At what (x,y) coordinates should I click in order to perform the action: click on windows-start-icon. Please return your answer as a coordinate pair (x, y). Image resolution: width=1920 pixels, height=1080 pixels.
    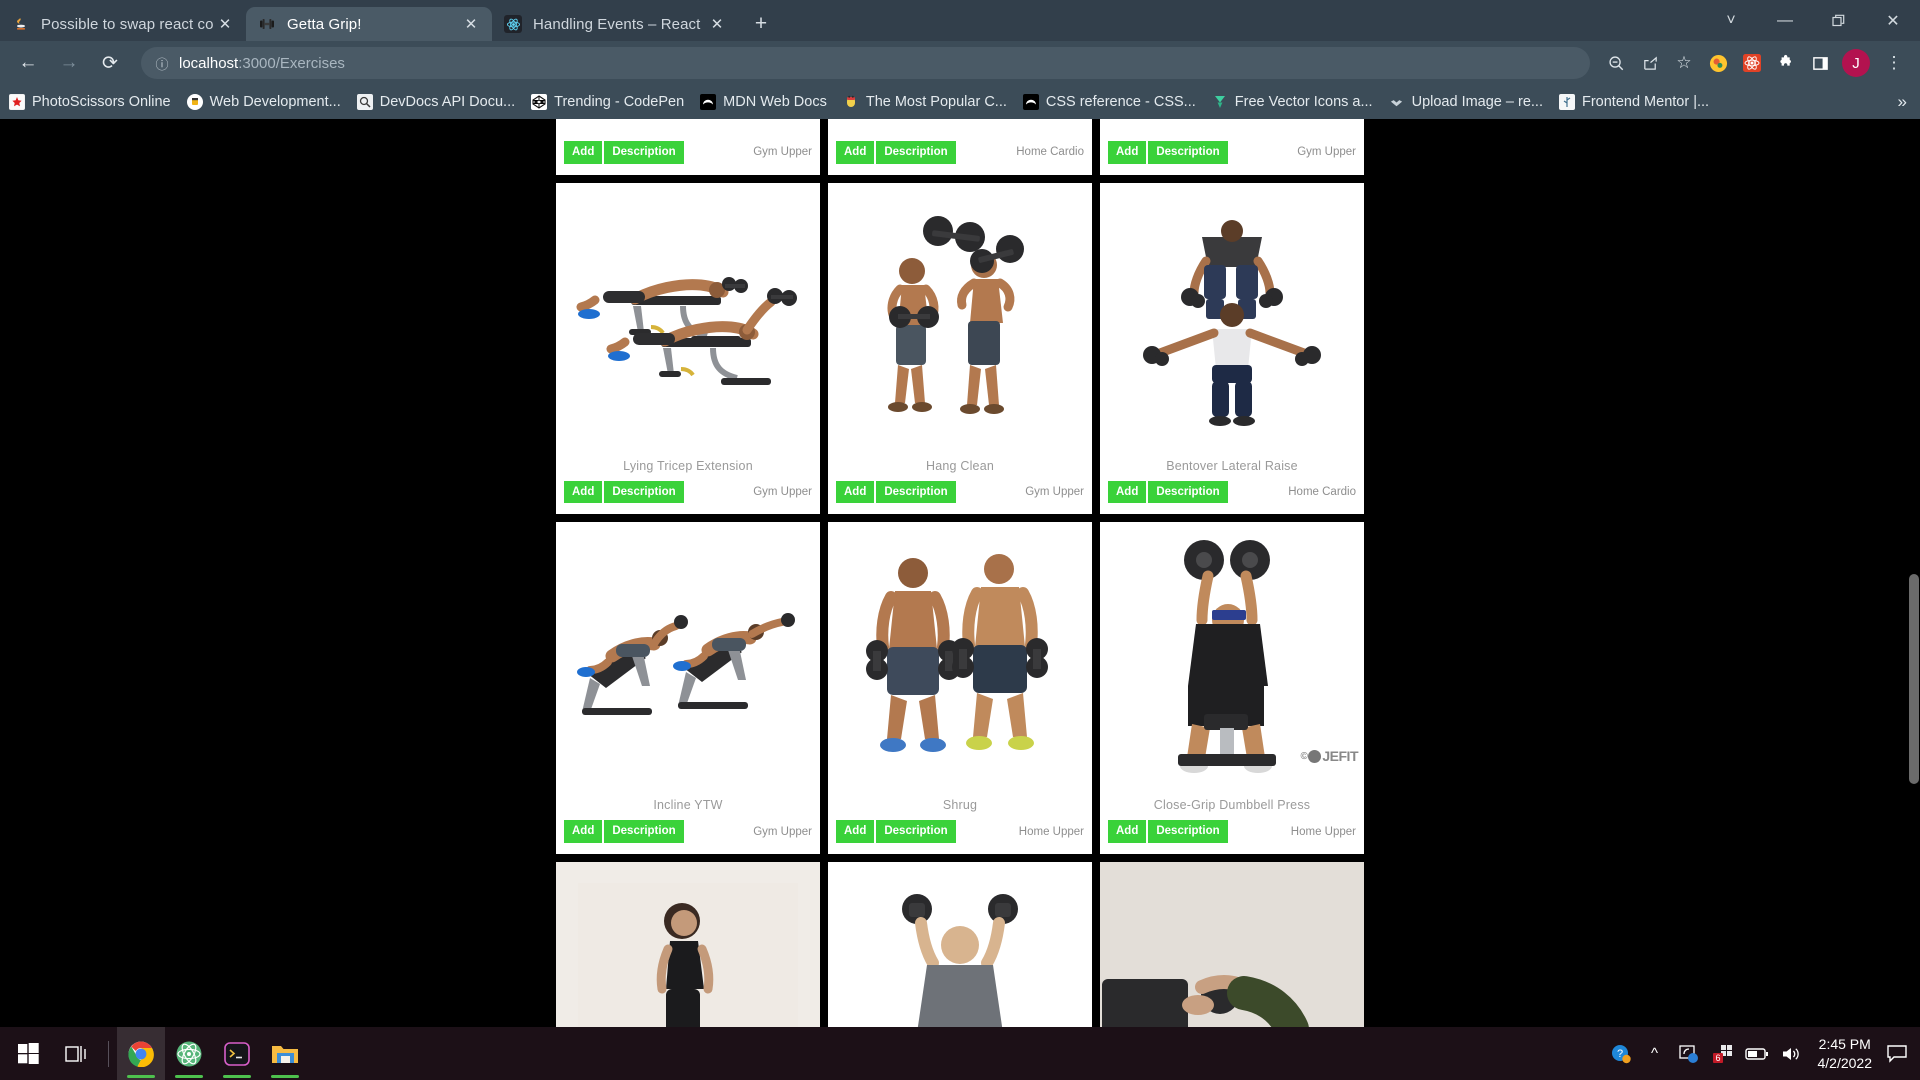
    Looking at the image, I should click on (28, 1053).